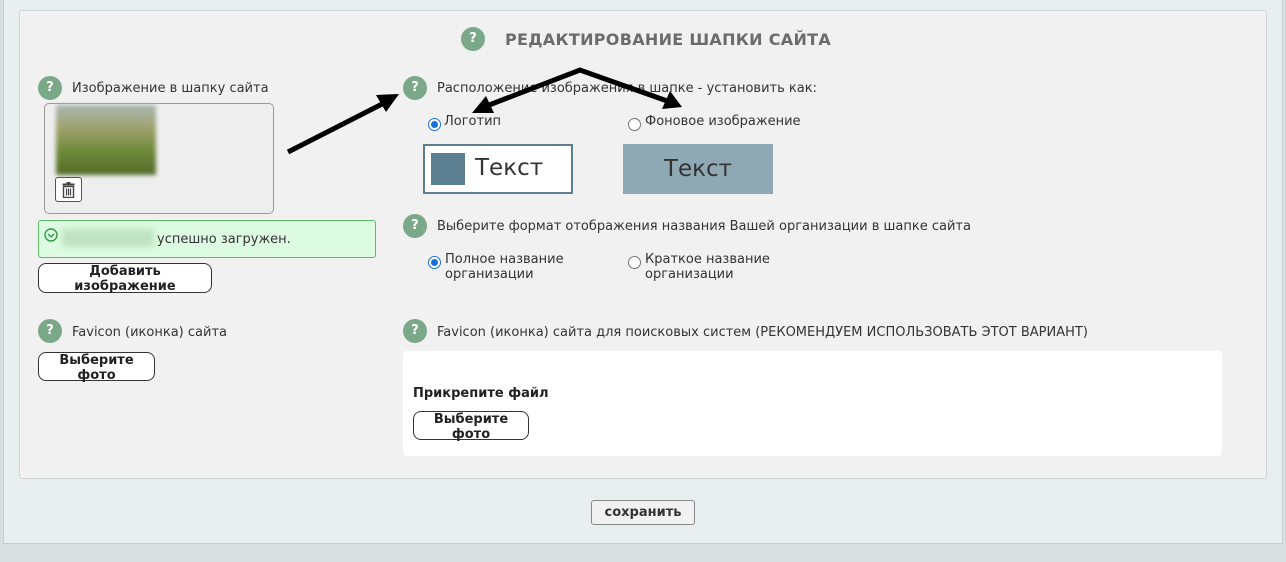 The width and height of the screenshot is (1286, 562). What do you see at coordinates (643, 512) in the screenshot?
I see `save-button: сохранить` at bounding box center [643, 512].